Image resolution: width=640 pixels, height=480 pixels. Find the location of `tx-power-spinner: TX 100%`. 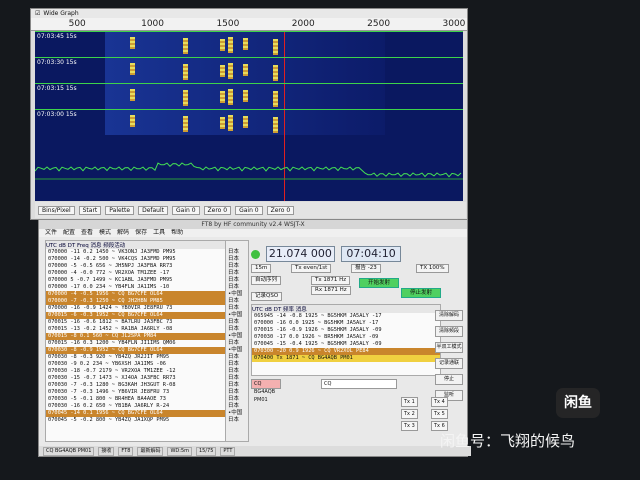

tx-power-spinner: TX 100% is located at coordinates (432, 268).